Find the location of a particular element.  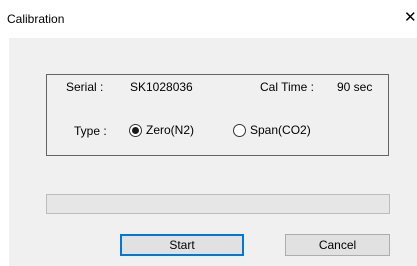

start-button: Start is located at coordinates (182, 245).